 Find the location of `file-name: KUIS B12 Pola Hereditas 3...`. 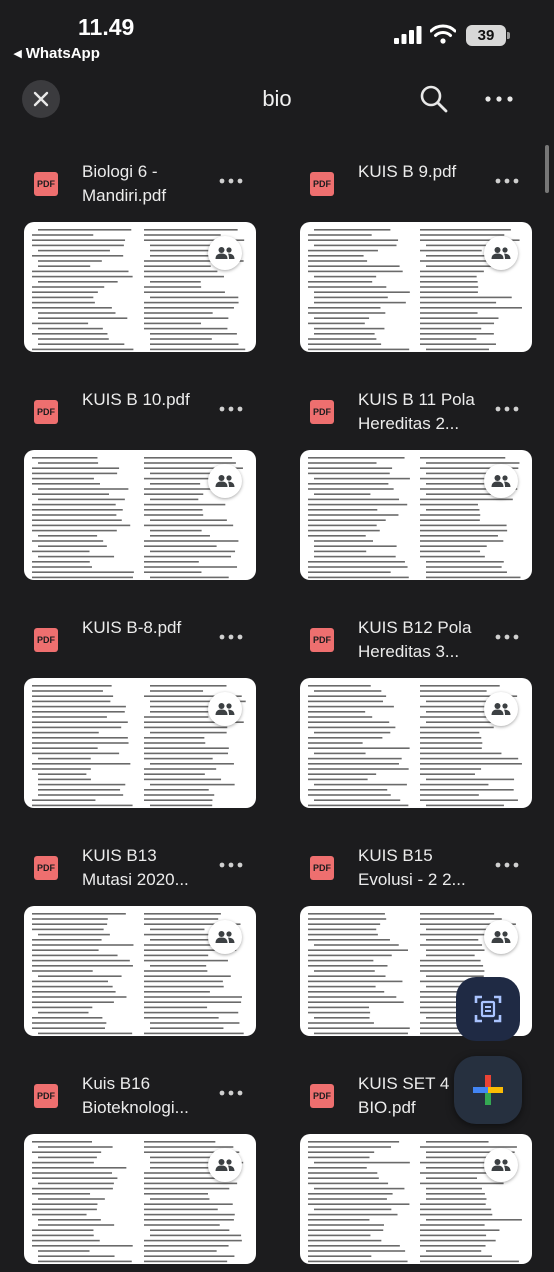

file-name: KUIS B12 Pola Hereditas 3... is located at coordinates (415, 639).